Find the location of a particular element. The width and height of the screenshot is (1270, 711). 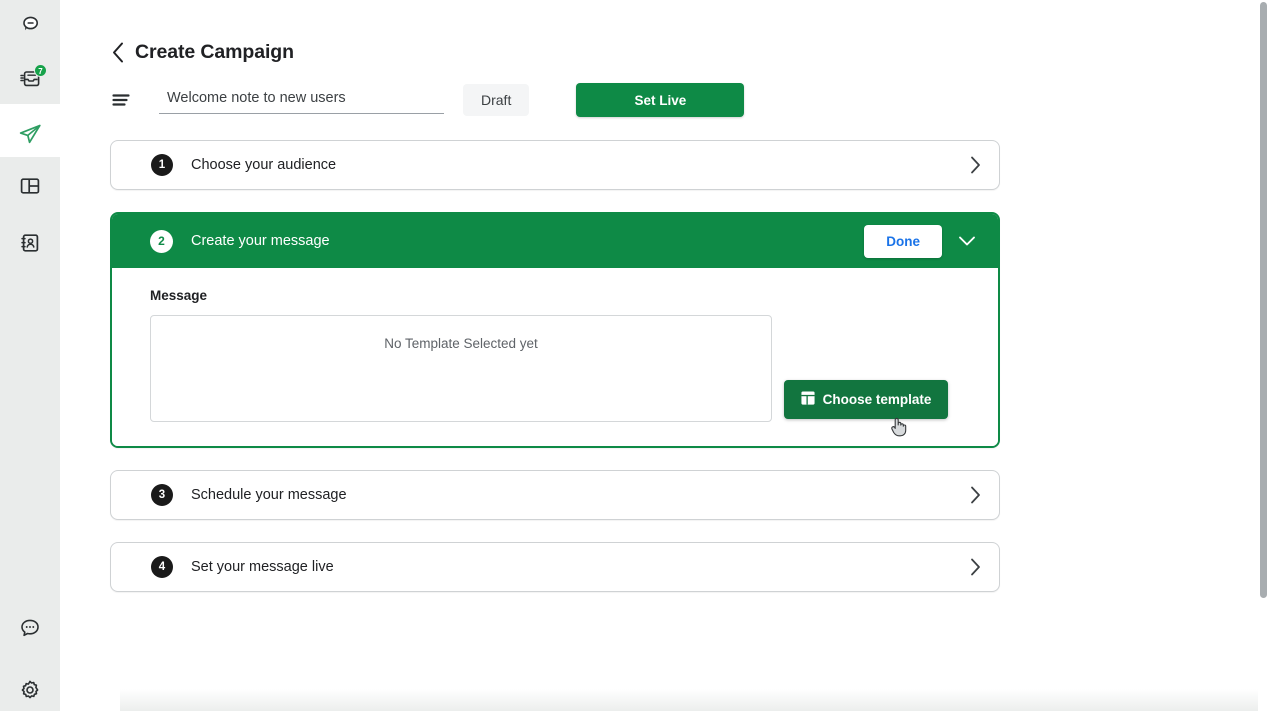

message-section-label: Message is located at coordinates (179, 295).